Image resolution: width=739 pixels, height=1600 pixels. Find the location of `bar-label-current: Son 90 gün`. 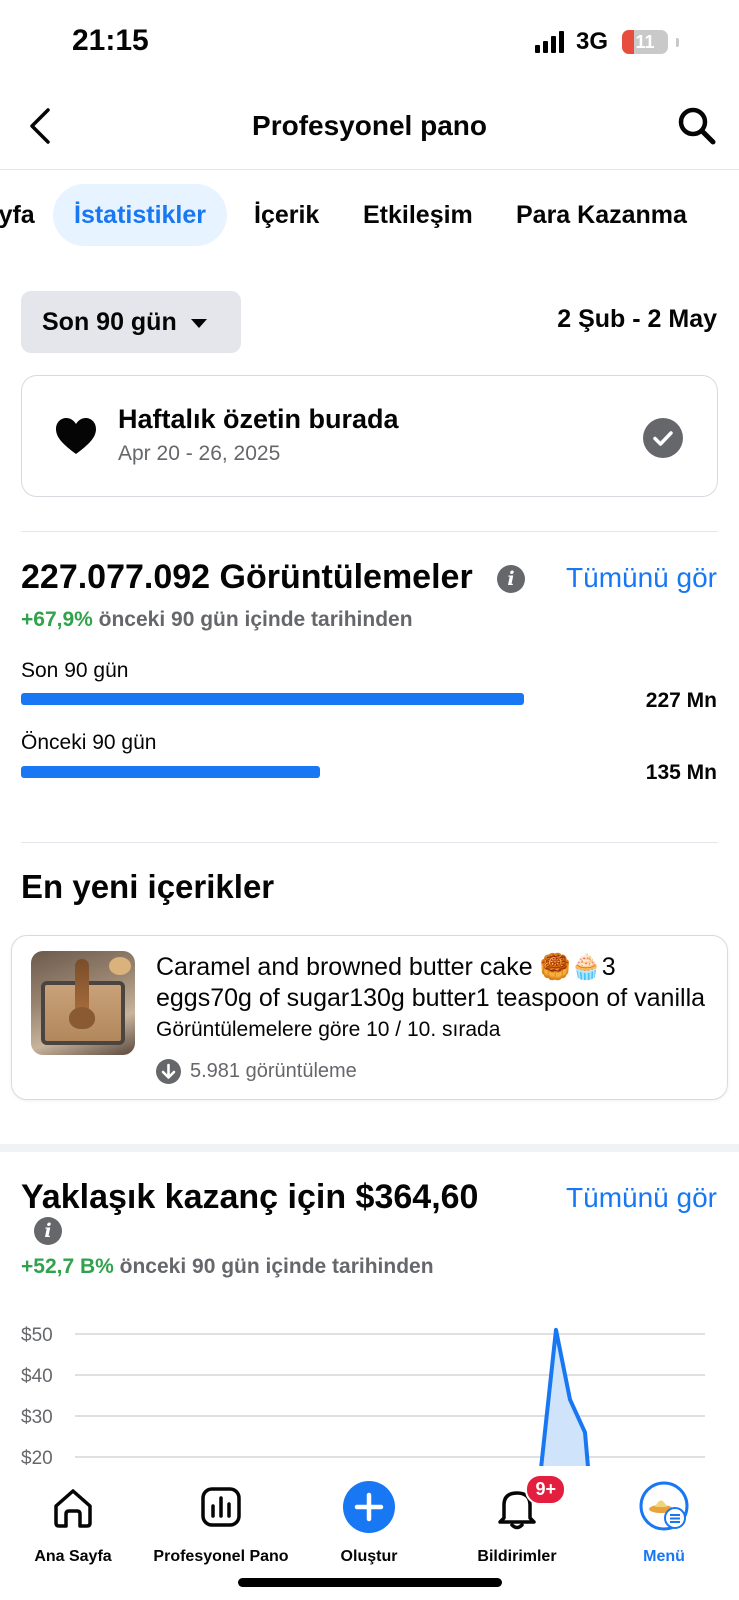

bar-label-current: Son 90 gün is located at coordinates (75, 670).